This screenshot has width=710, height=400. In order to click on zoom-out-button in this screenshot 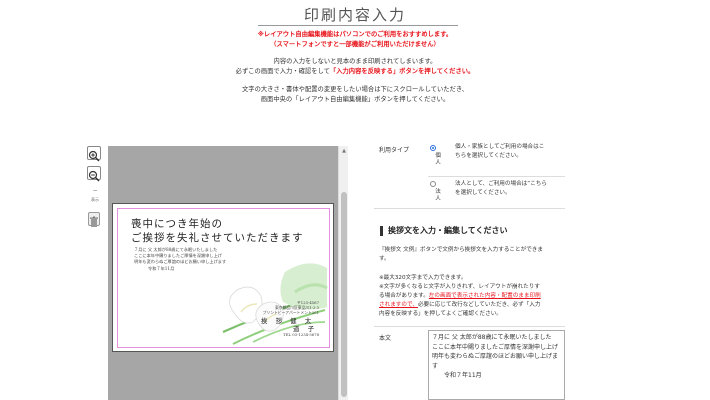, I will do `click(94, 174)`.